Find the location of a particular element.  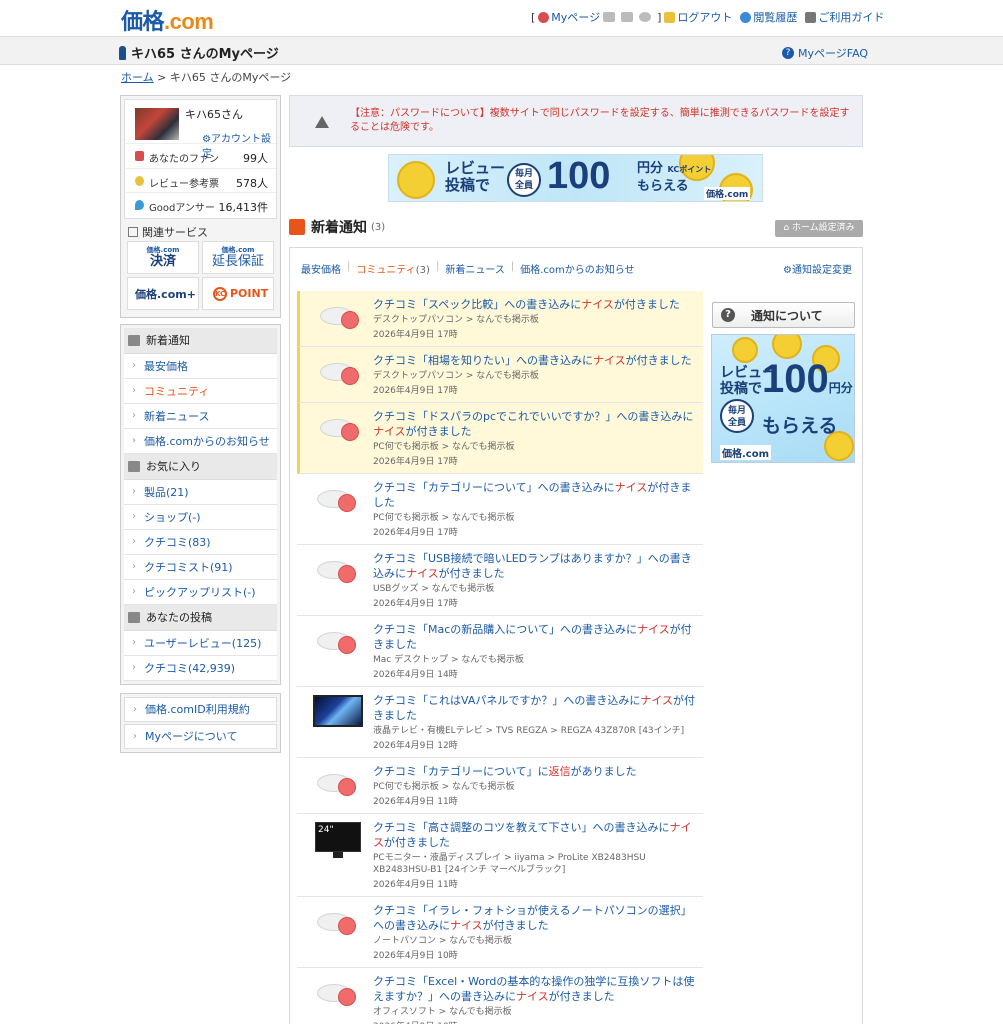

notification-category: オフィスソフト > なんでも掲示板 is located at coordinates (536, 1012).